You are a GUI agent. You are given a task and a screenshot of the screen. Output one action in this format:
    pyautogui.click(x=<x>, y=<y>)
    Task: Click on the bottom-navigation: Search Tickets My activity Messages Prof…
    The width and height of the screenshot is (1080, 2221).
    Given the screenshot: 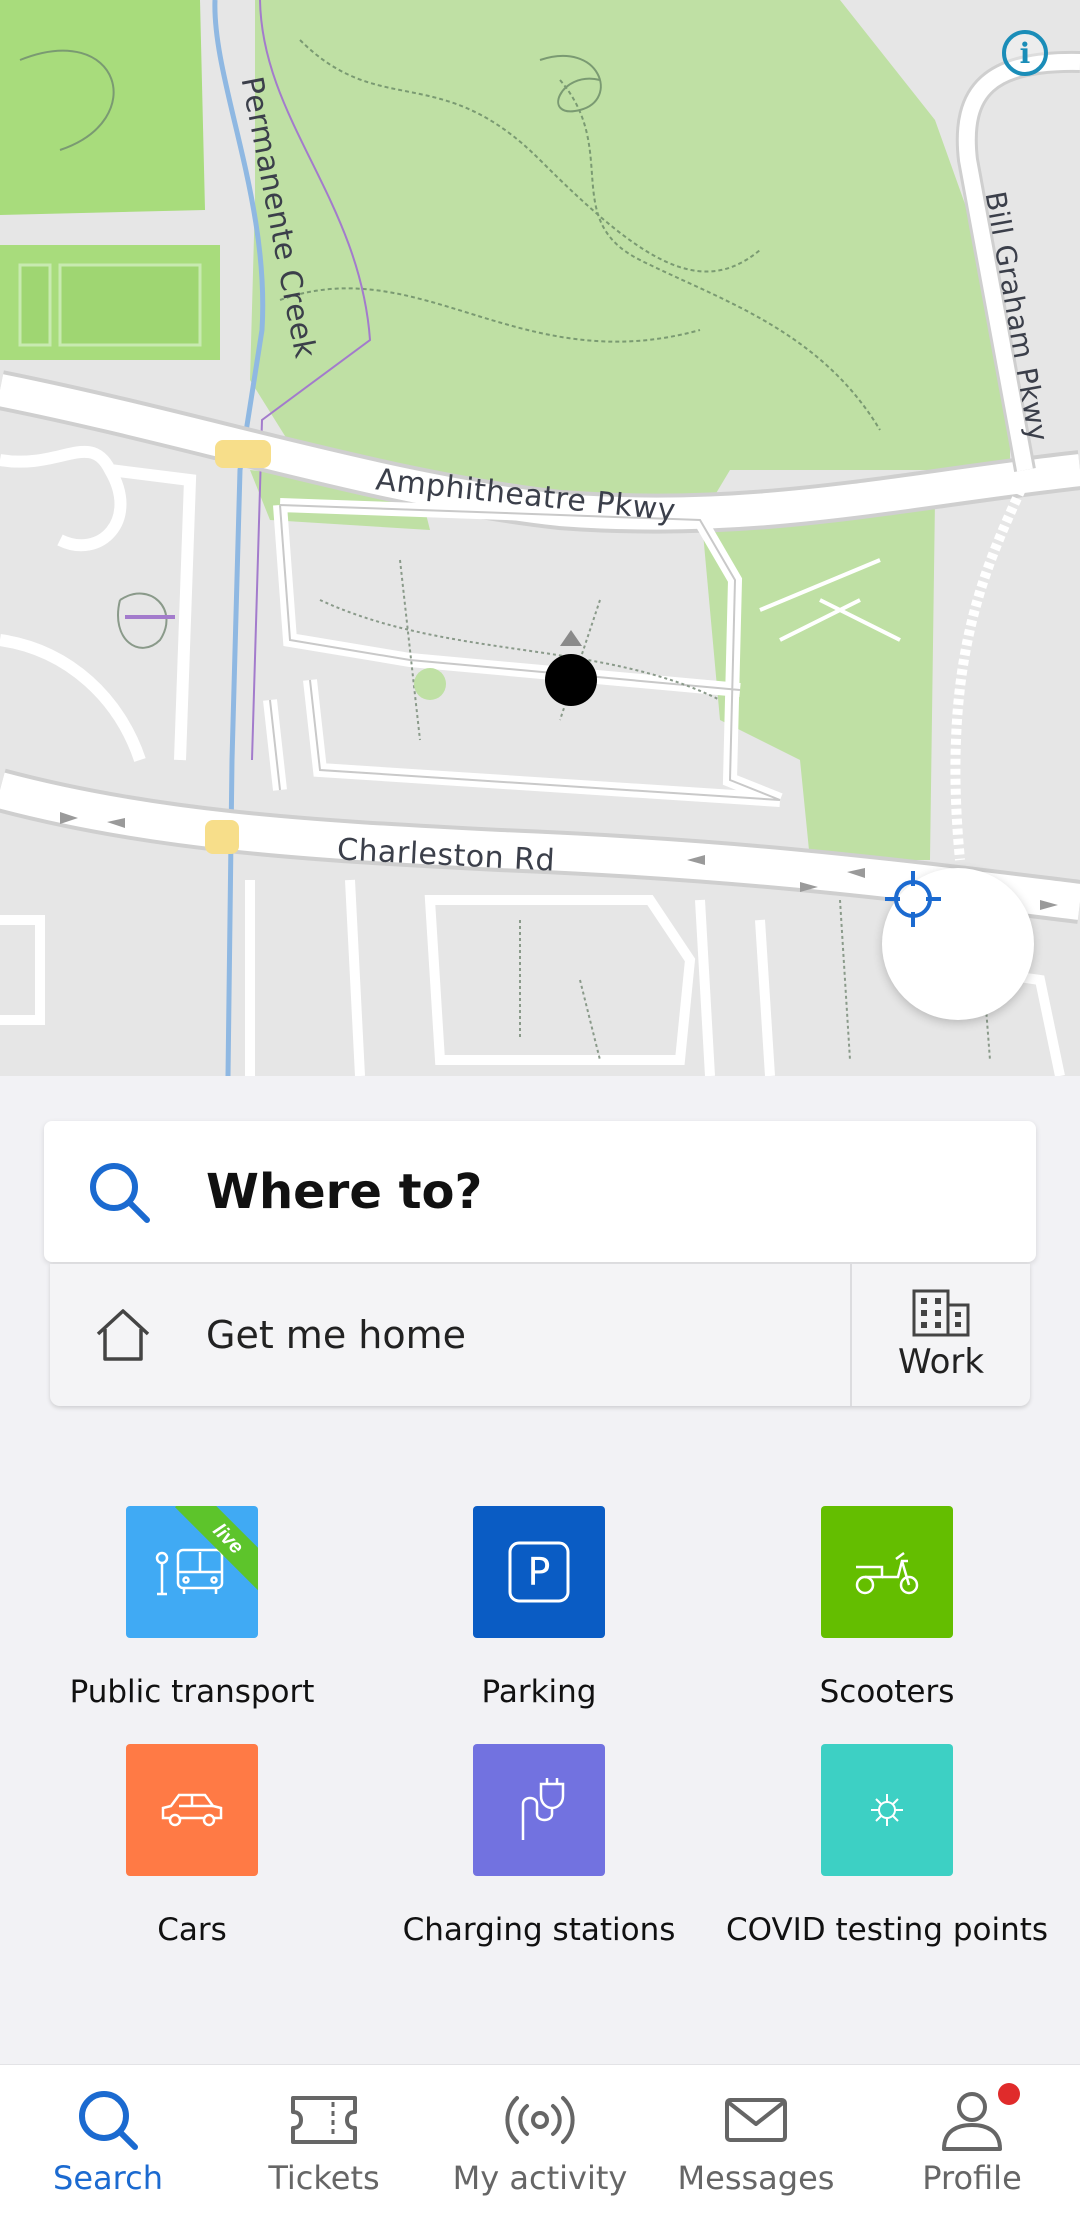 What is the action you would take?
    pyautogui.click(x=540, y=2142)
    